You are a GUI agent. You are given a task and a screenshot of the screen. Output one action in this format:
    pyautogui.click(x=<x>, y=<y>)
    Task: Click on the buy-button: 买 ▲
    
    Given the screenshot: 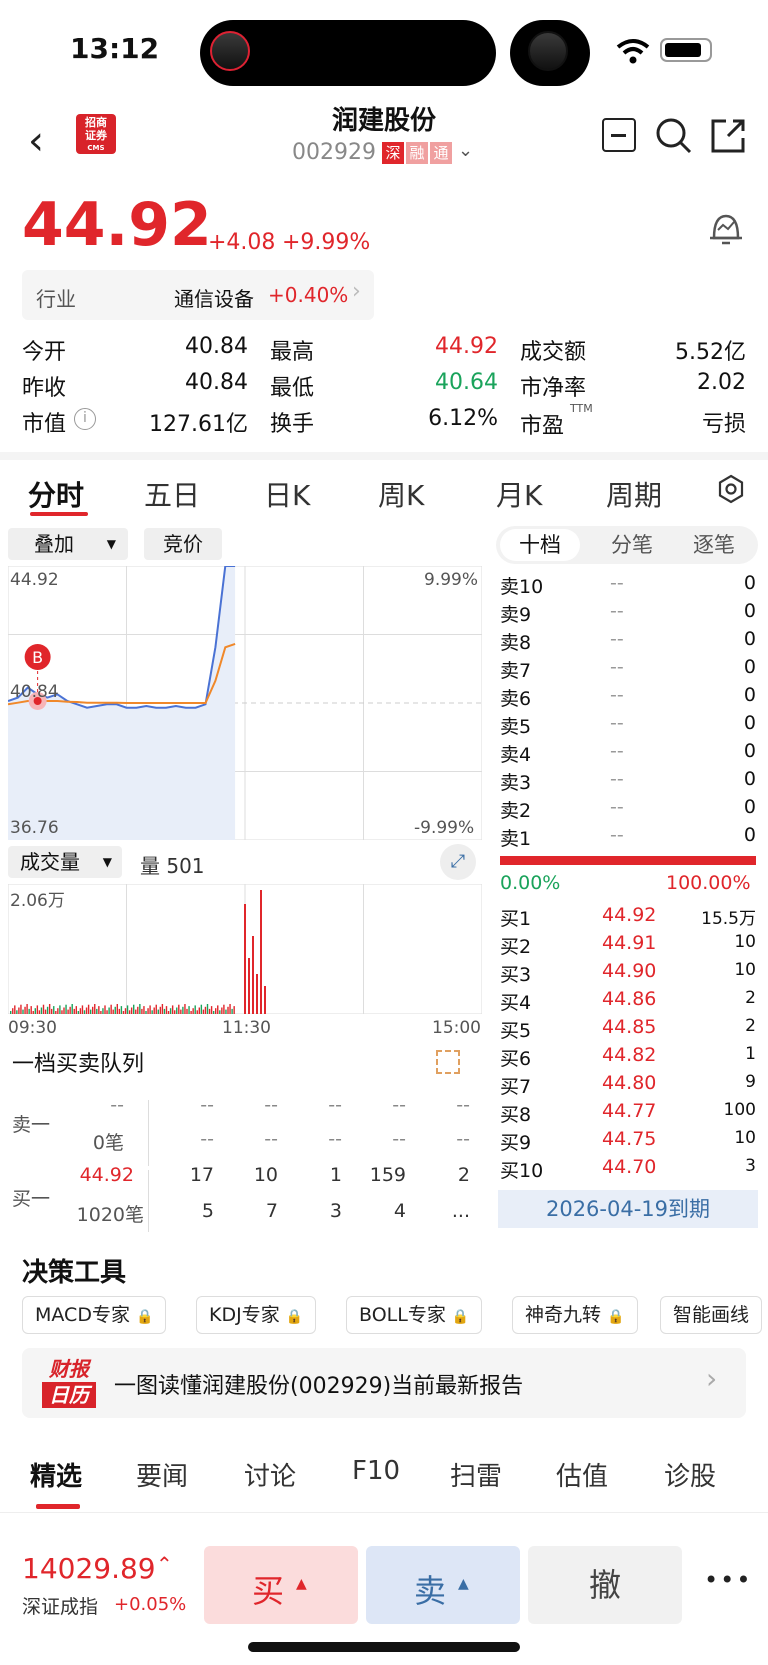 What is the action you would take?
    pyautogui.click(x=281, y=1585)
    